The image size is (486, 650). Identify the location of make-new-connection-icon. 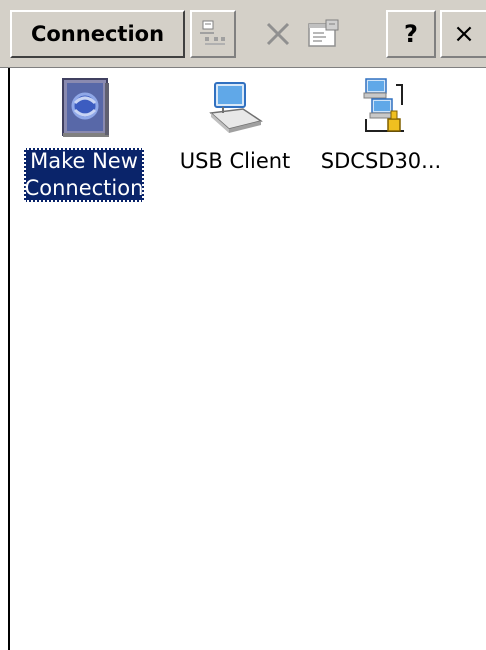
(84, 108).